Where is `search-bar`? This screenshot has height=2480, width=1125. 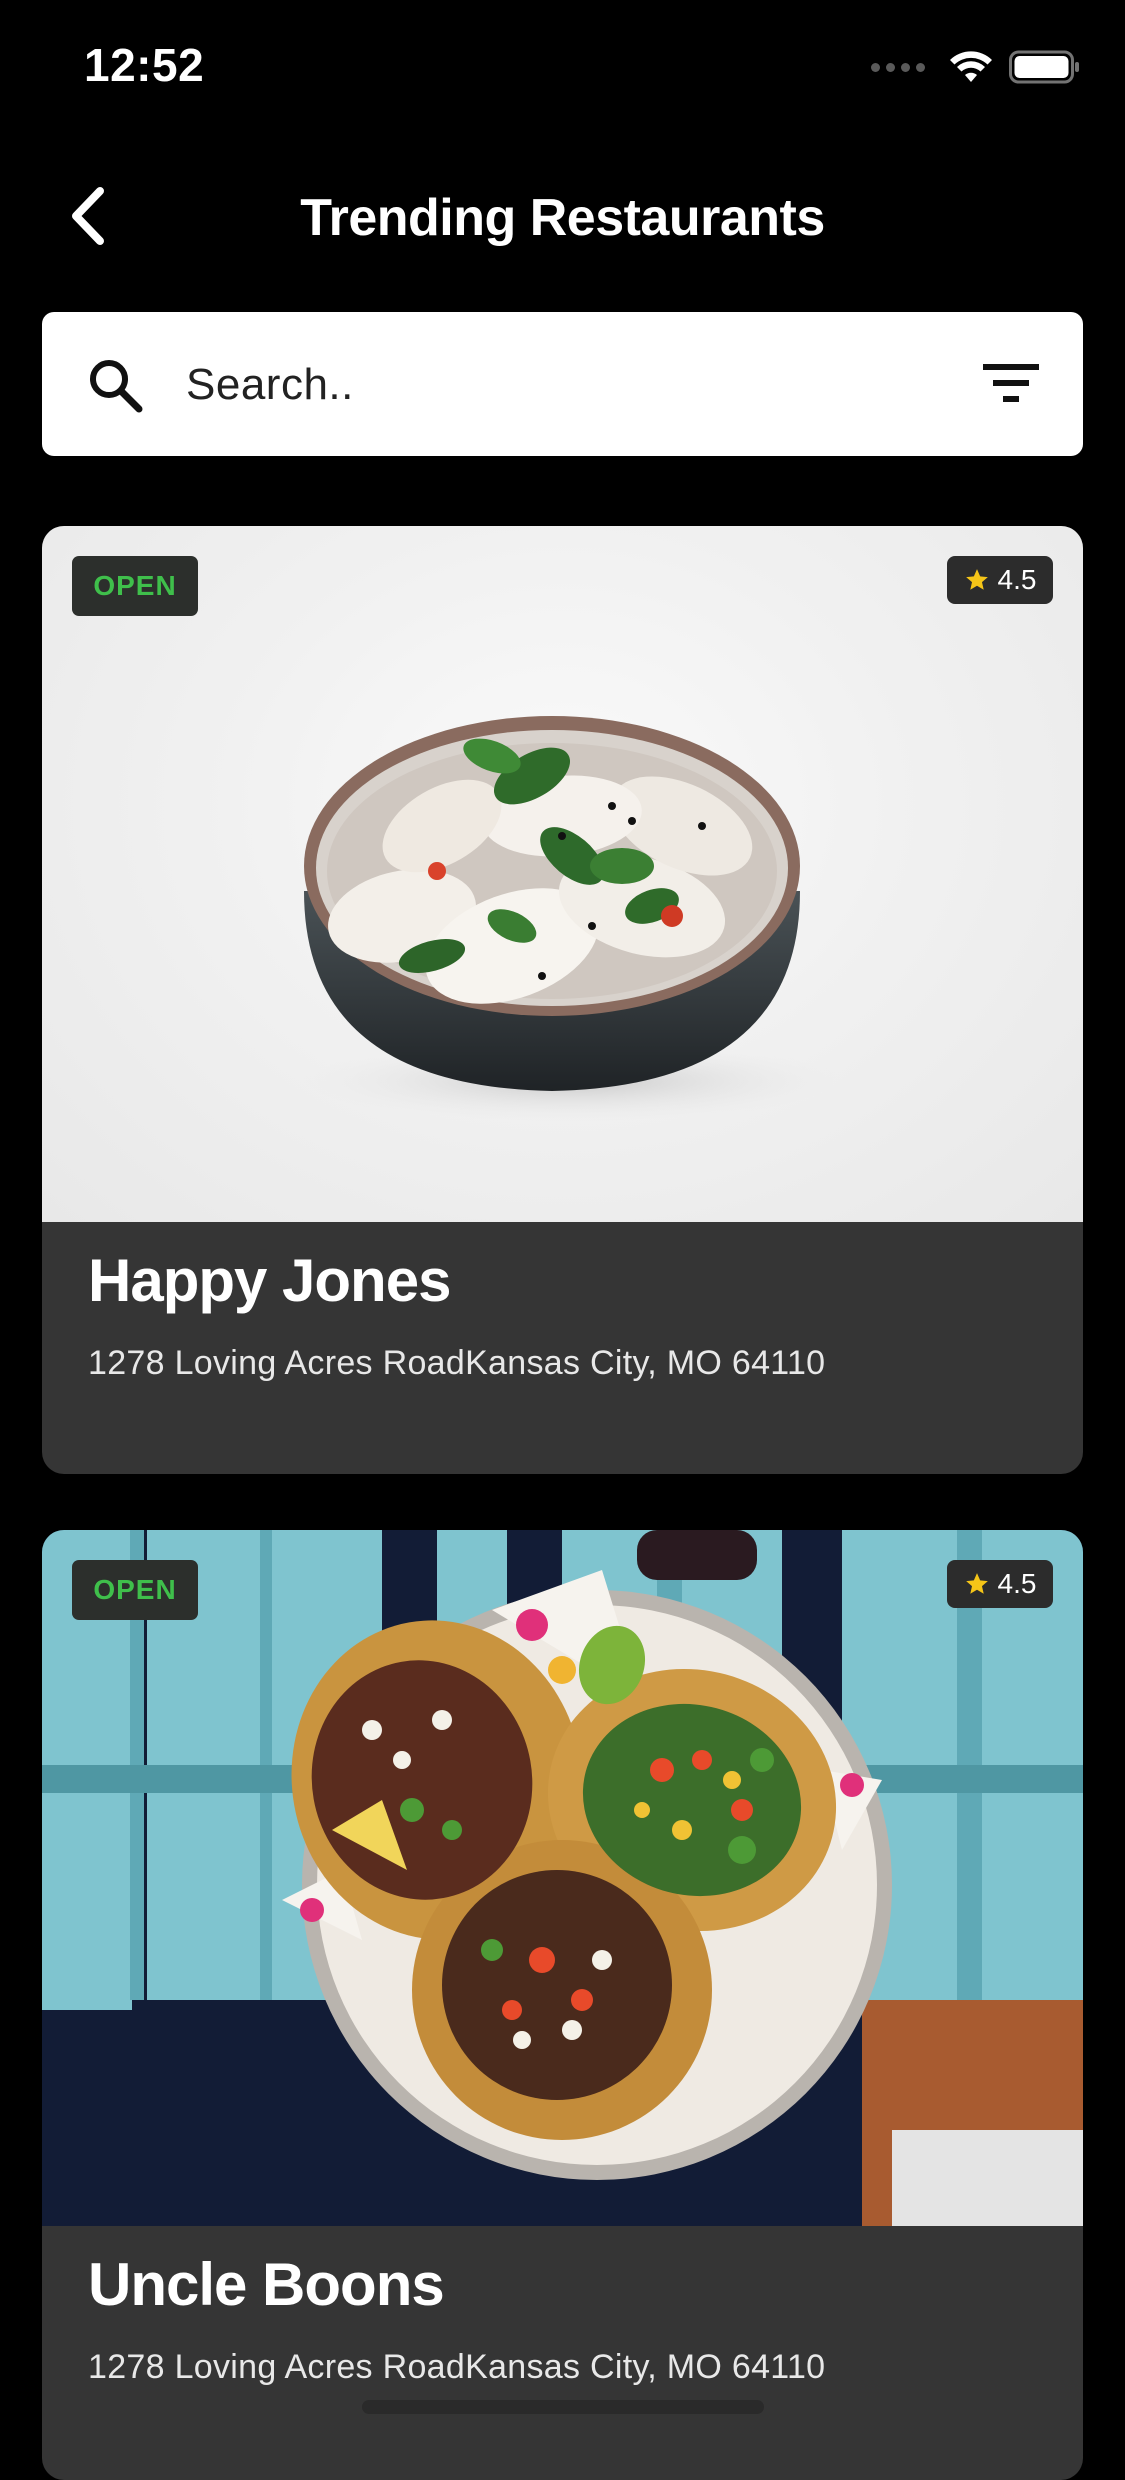
search-bar is located at coordinates (562, 384).